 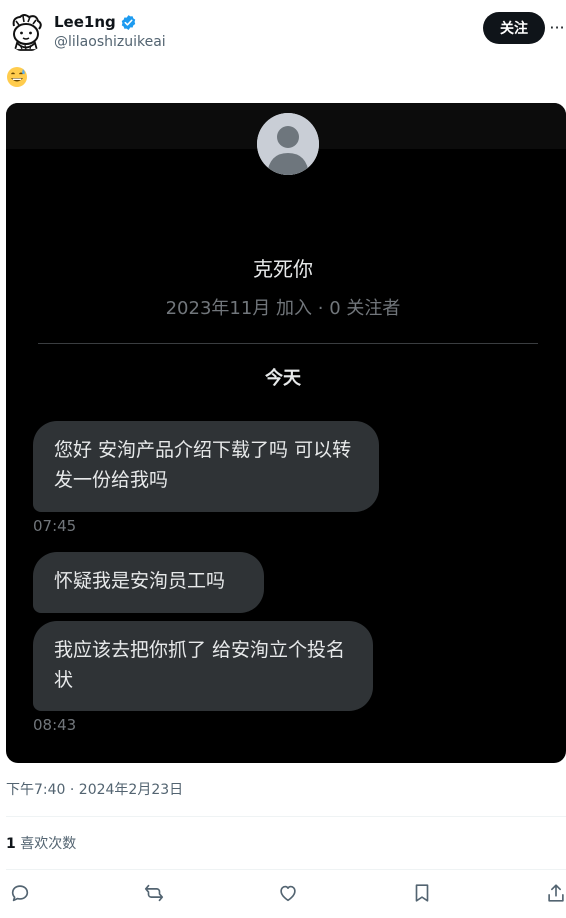 I want to click on doodle-avatar-icon, so click(x=26, y=32).